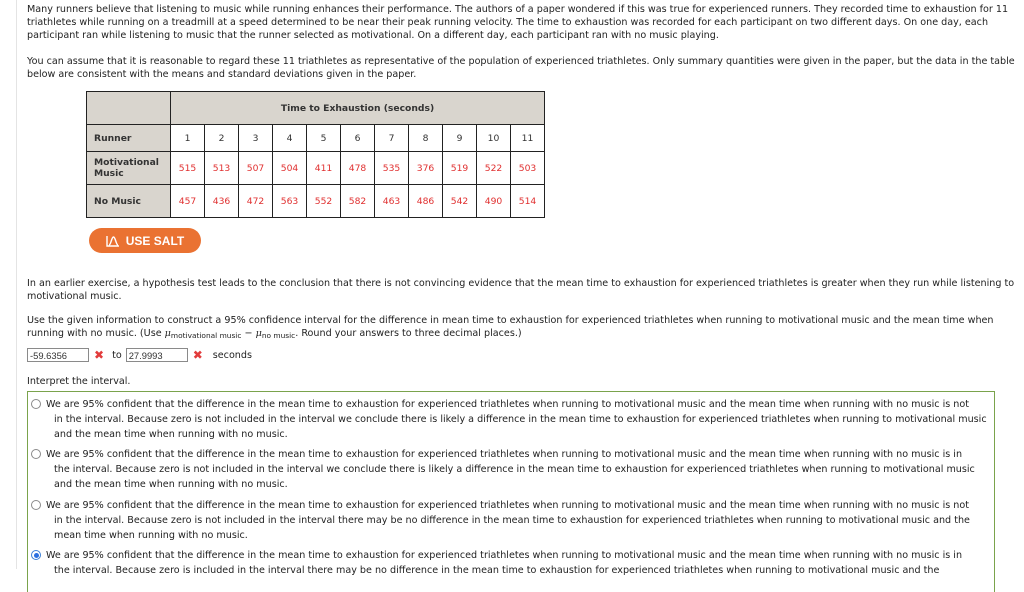  Describe the element at coordinates (255, 201) in the screenshot. I see `table-cell: 472` at that location.